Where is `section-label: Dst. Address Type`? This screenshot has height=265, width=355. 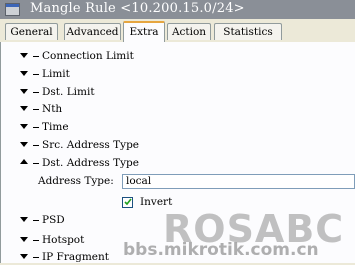 section-label: Dst. Address Type is located at coordinates (90, 163).